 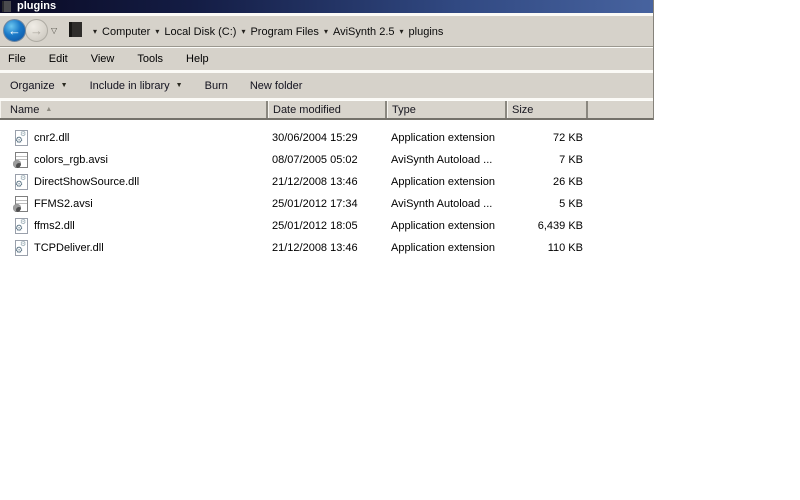 What do you see at coordinates (315, 226) in the screenshot?
I see `file-date-modified: 25/01/2012 18:05` at bounding box center [315, 226].